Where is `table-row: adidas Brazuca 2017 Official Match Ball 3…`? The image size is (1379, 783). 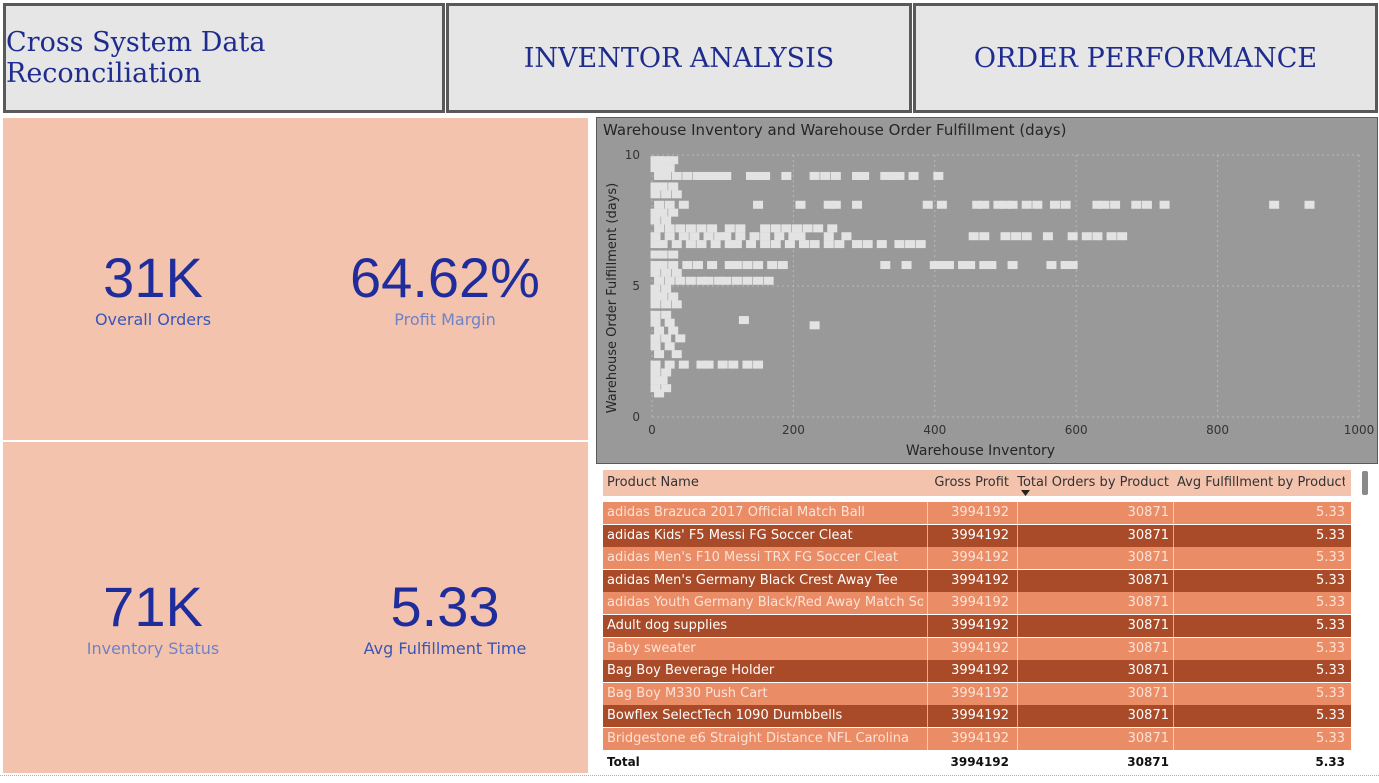 table-row: adidas Brazuca 2017 Official Match Ball 3… is located at coordinates (977, 513).